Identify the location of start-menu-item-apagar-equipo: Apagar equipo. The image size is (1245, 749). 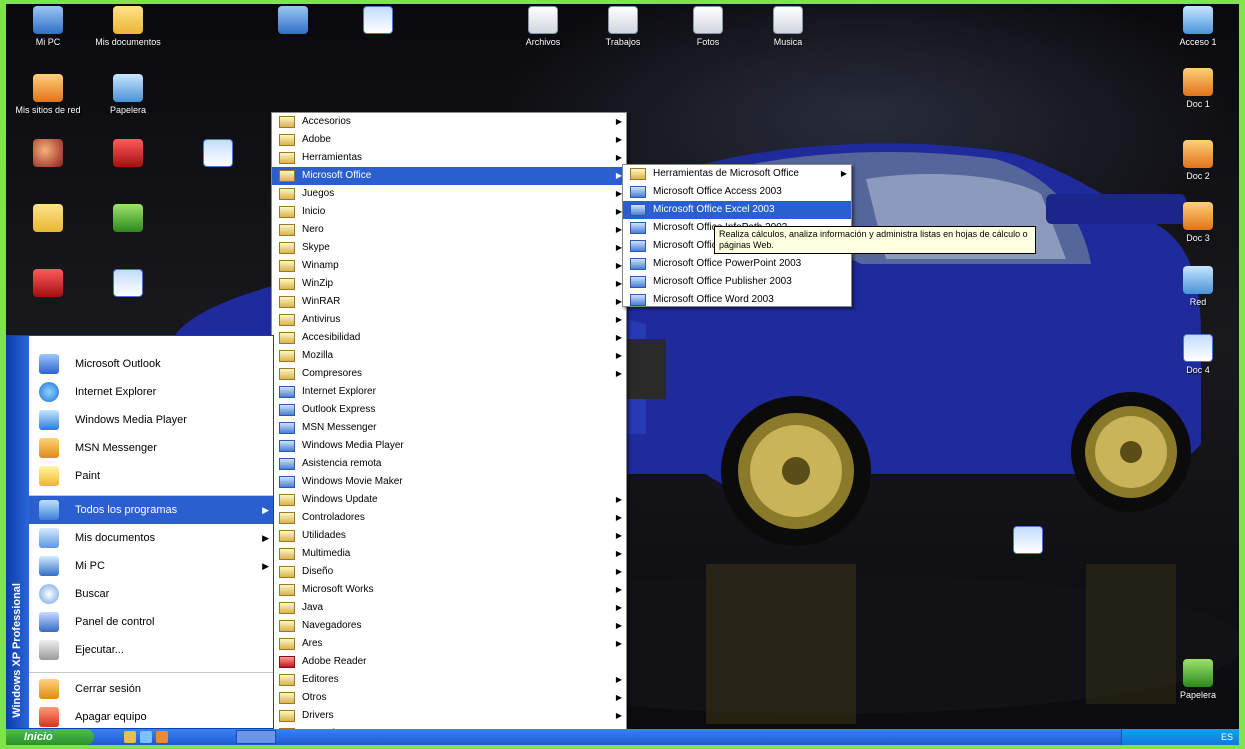
(151, 717).